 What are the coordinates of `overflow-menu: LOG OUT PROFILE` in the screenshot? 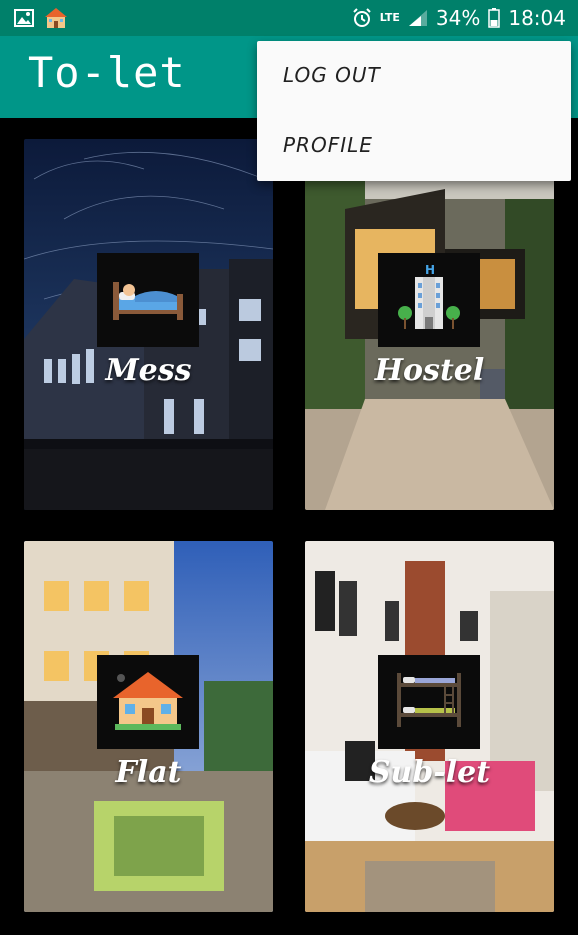 It's located at (414, 111).